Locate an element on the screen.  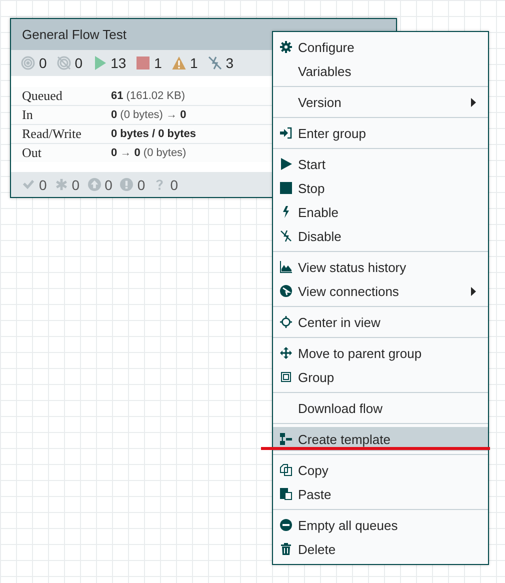
not-transmitting-icon is located at coordinates (63, 63).